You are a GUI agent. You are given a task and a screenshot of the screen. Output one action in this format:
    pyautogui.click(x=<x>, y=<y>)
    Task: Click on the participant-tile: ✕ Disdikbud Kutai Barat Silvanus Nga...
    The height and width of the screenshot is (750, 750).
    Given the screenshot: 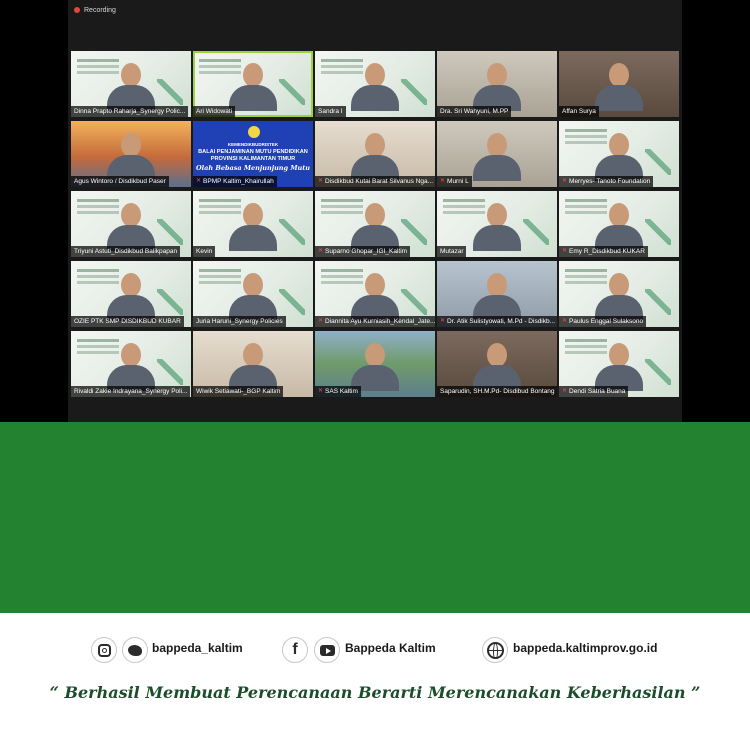 What is the action you would take?
    pyautogui.click(x=375, y=154)
    